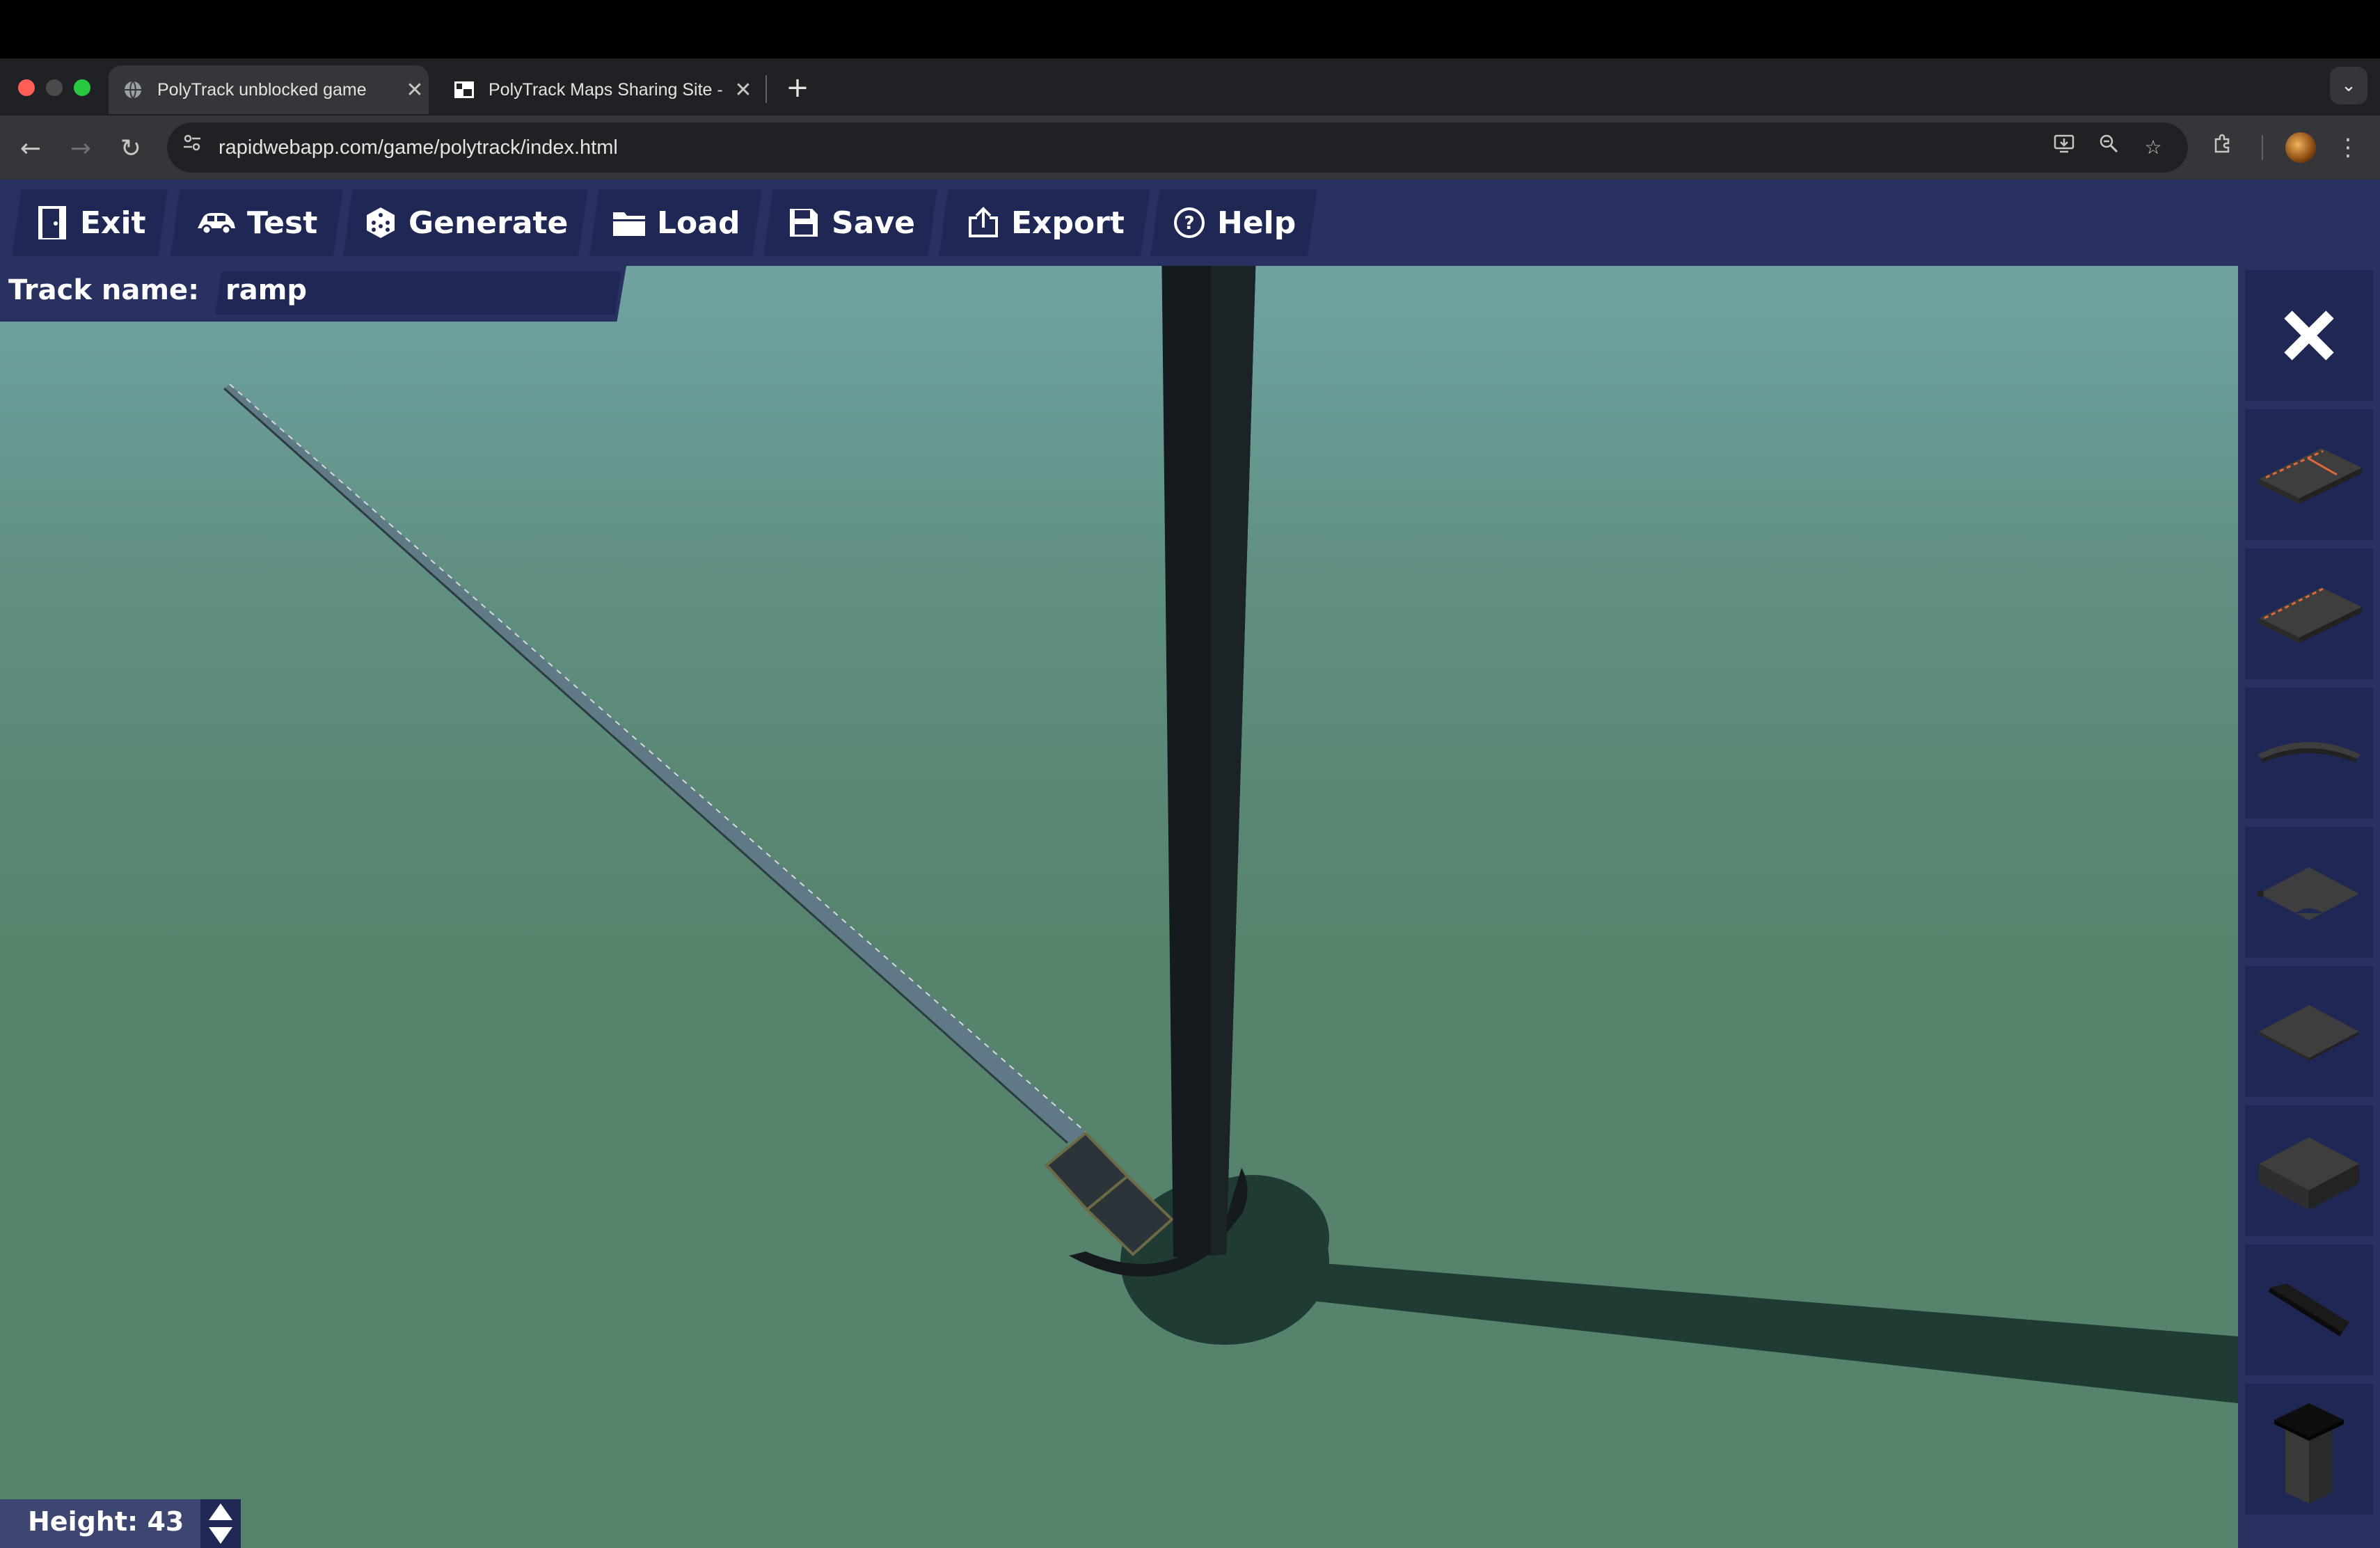  I want to click on block-piece-tile, so click(2309, 1170).